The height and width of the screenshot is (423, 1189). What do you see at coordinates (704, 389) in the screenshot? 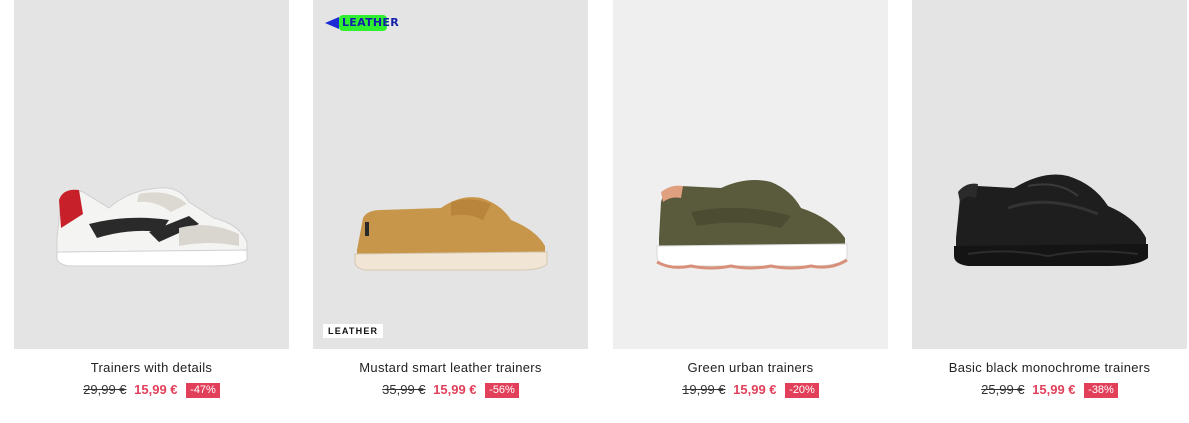
I see `original-price: 19,99 €` at bounding box center [704, 389].